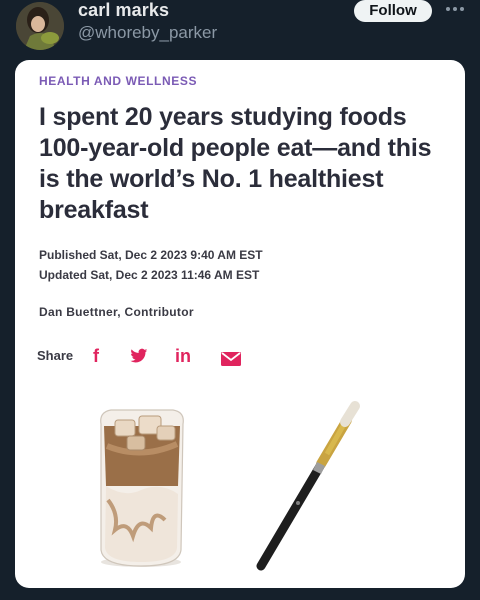 Image resolution: width=480 pixels, height=600 pixels. Describe the element at coordinates (455, 9) in the screenshot. I see `ellipsis-icon` at that location.